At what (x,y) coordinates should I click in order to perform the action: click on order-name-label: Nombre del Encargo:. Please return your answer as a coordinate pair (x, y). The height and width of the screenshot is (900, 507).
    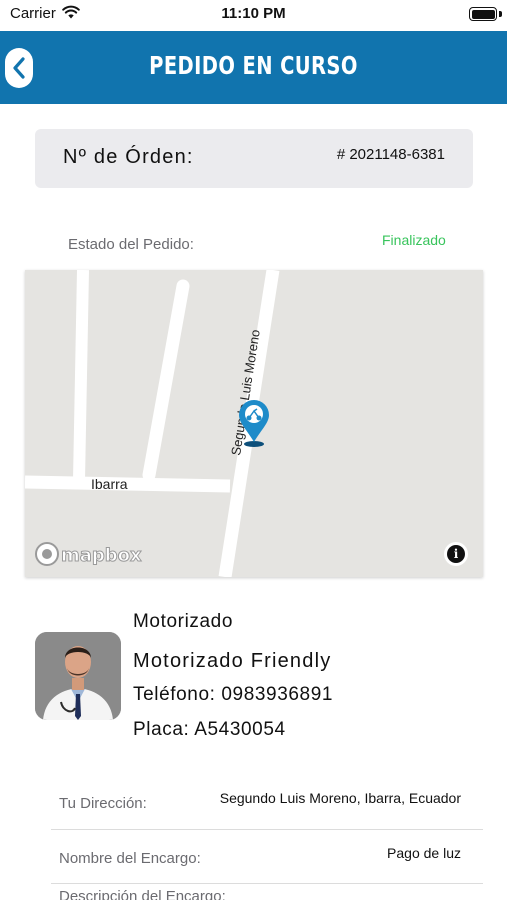
    Looking at the image, I should click on (130, 858).